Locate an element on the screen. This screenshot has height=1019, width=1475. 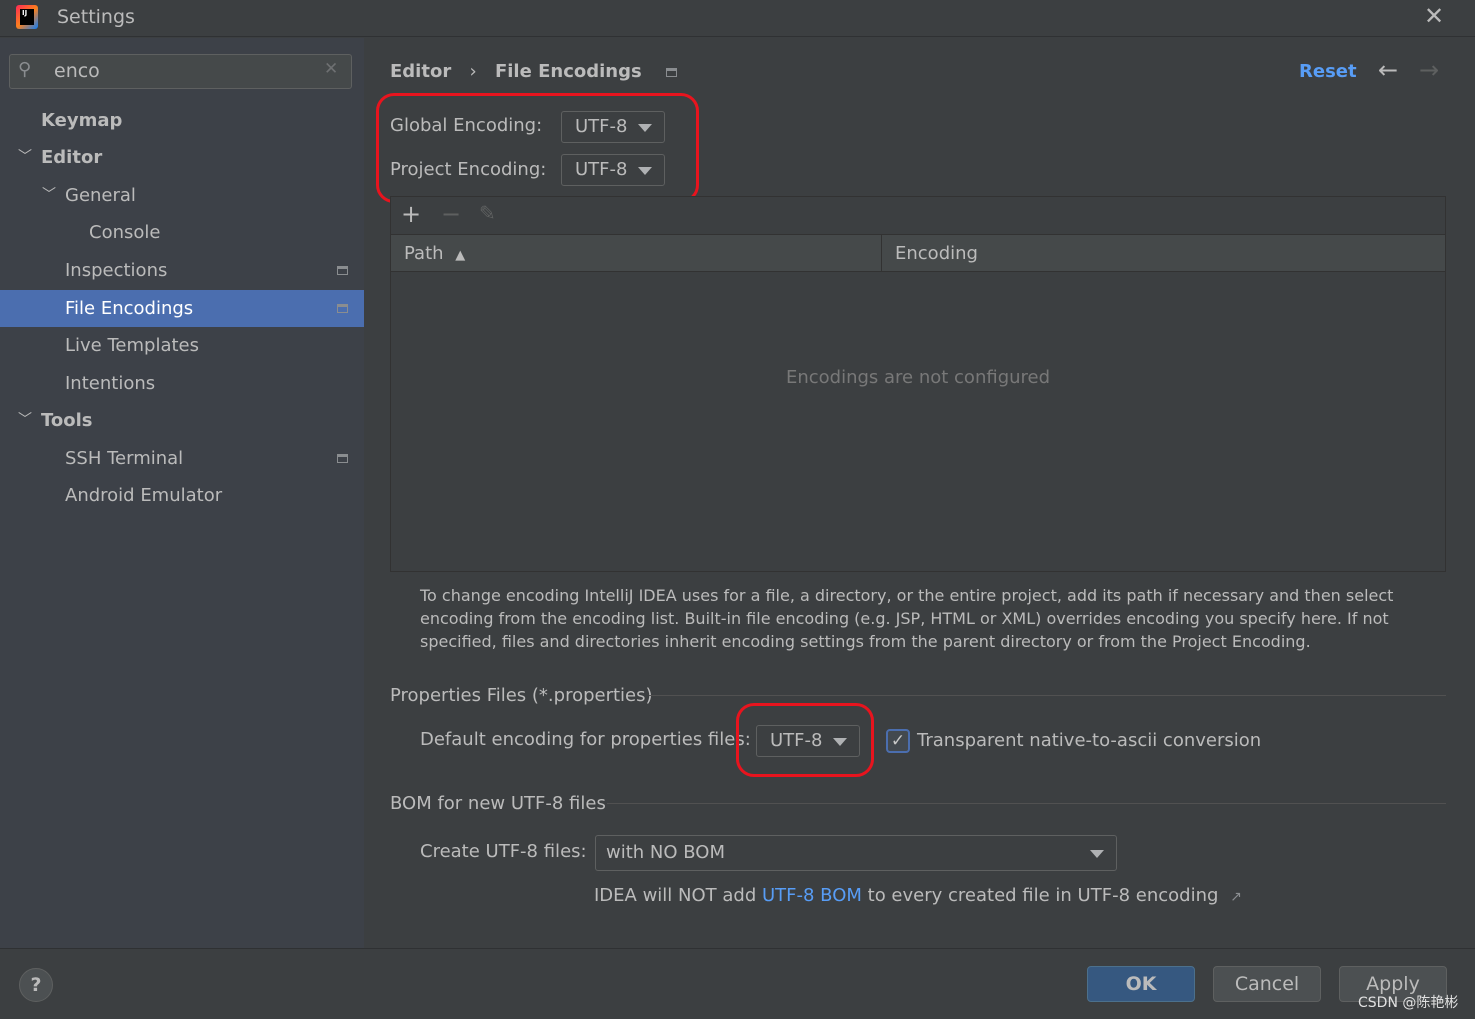
column-label: Path is located at coordinates (424, 253).